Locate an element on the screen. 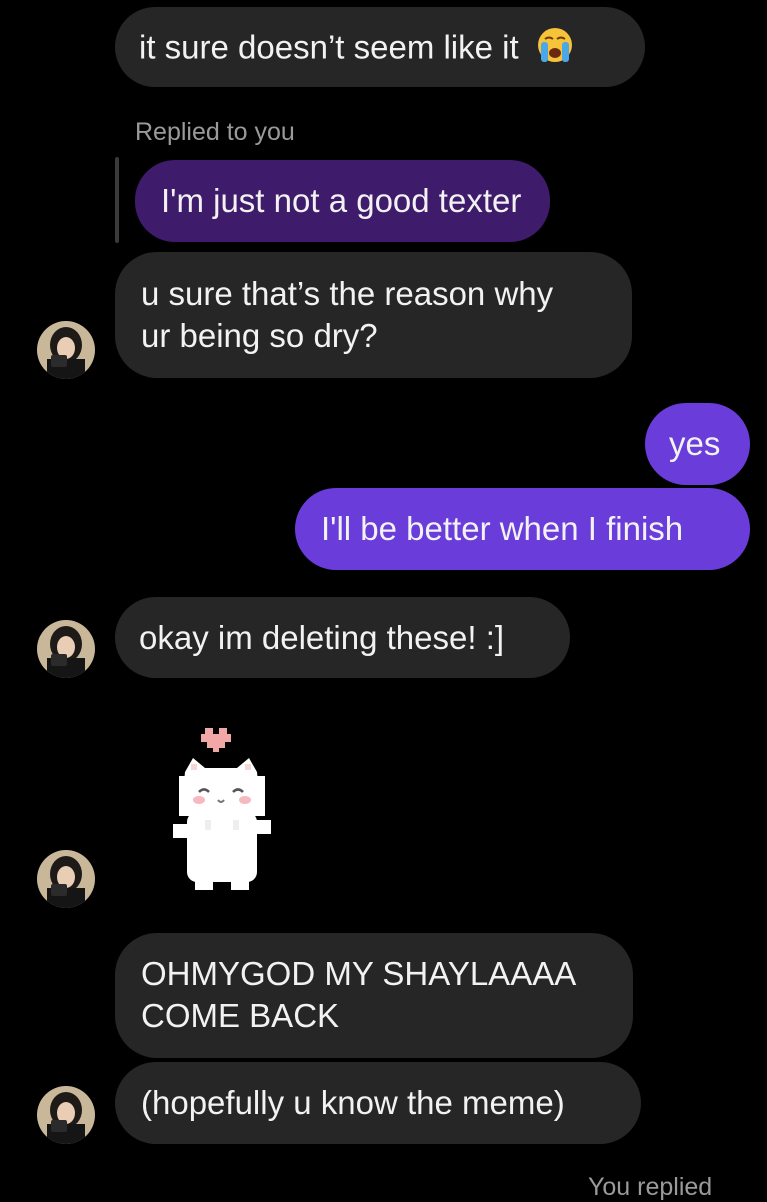  message-bubble-received: okay im deleting these! :] is located at coordinates (342, 637).